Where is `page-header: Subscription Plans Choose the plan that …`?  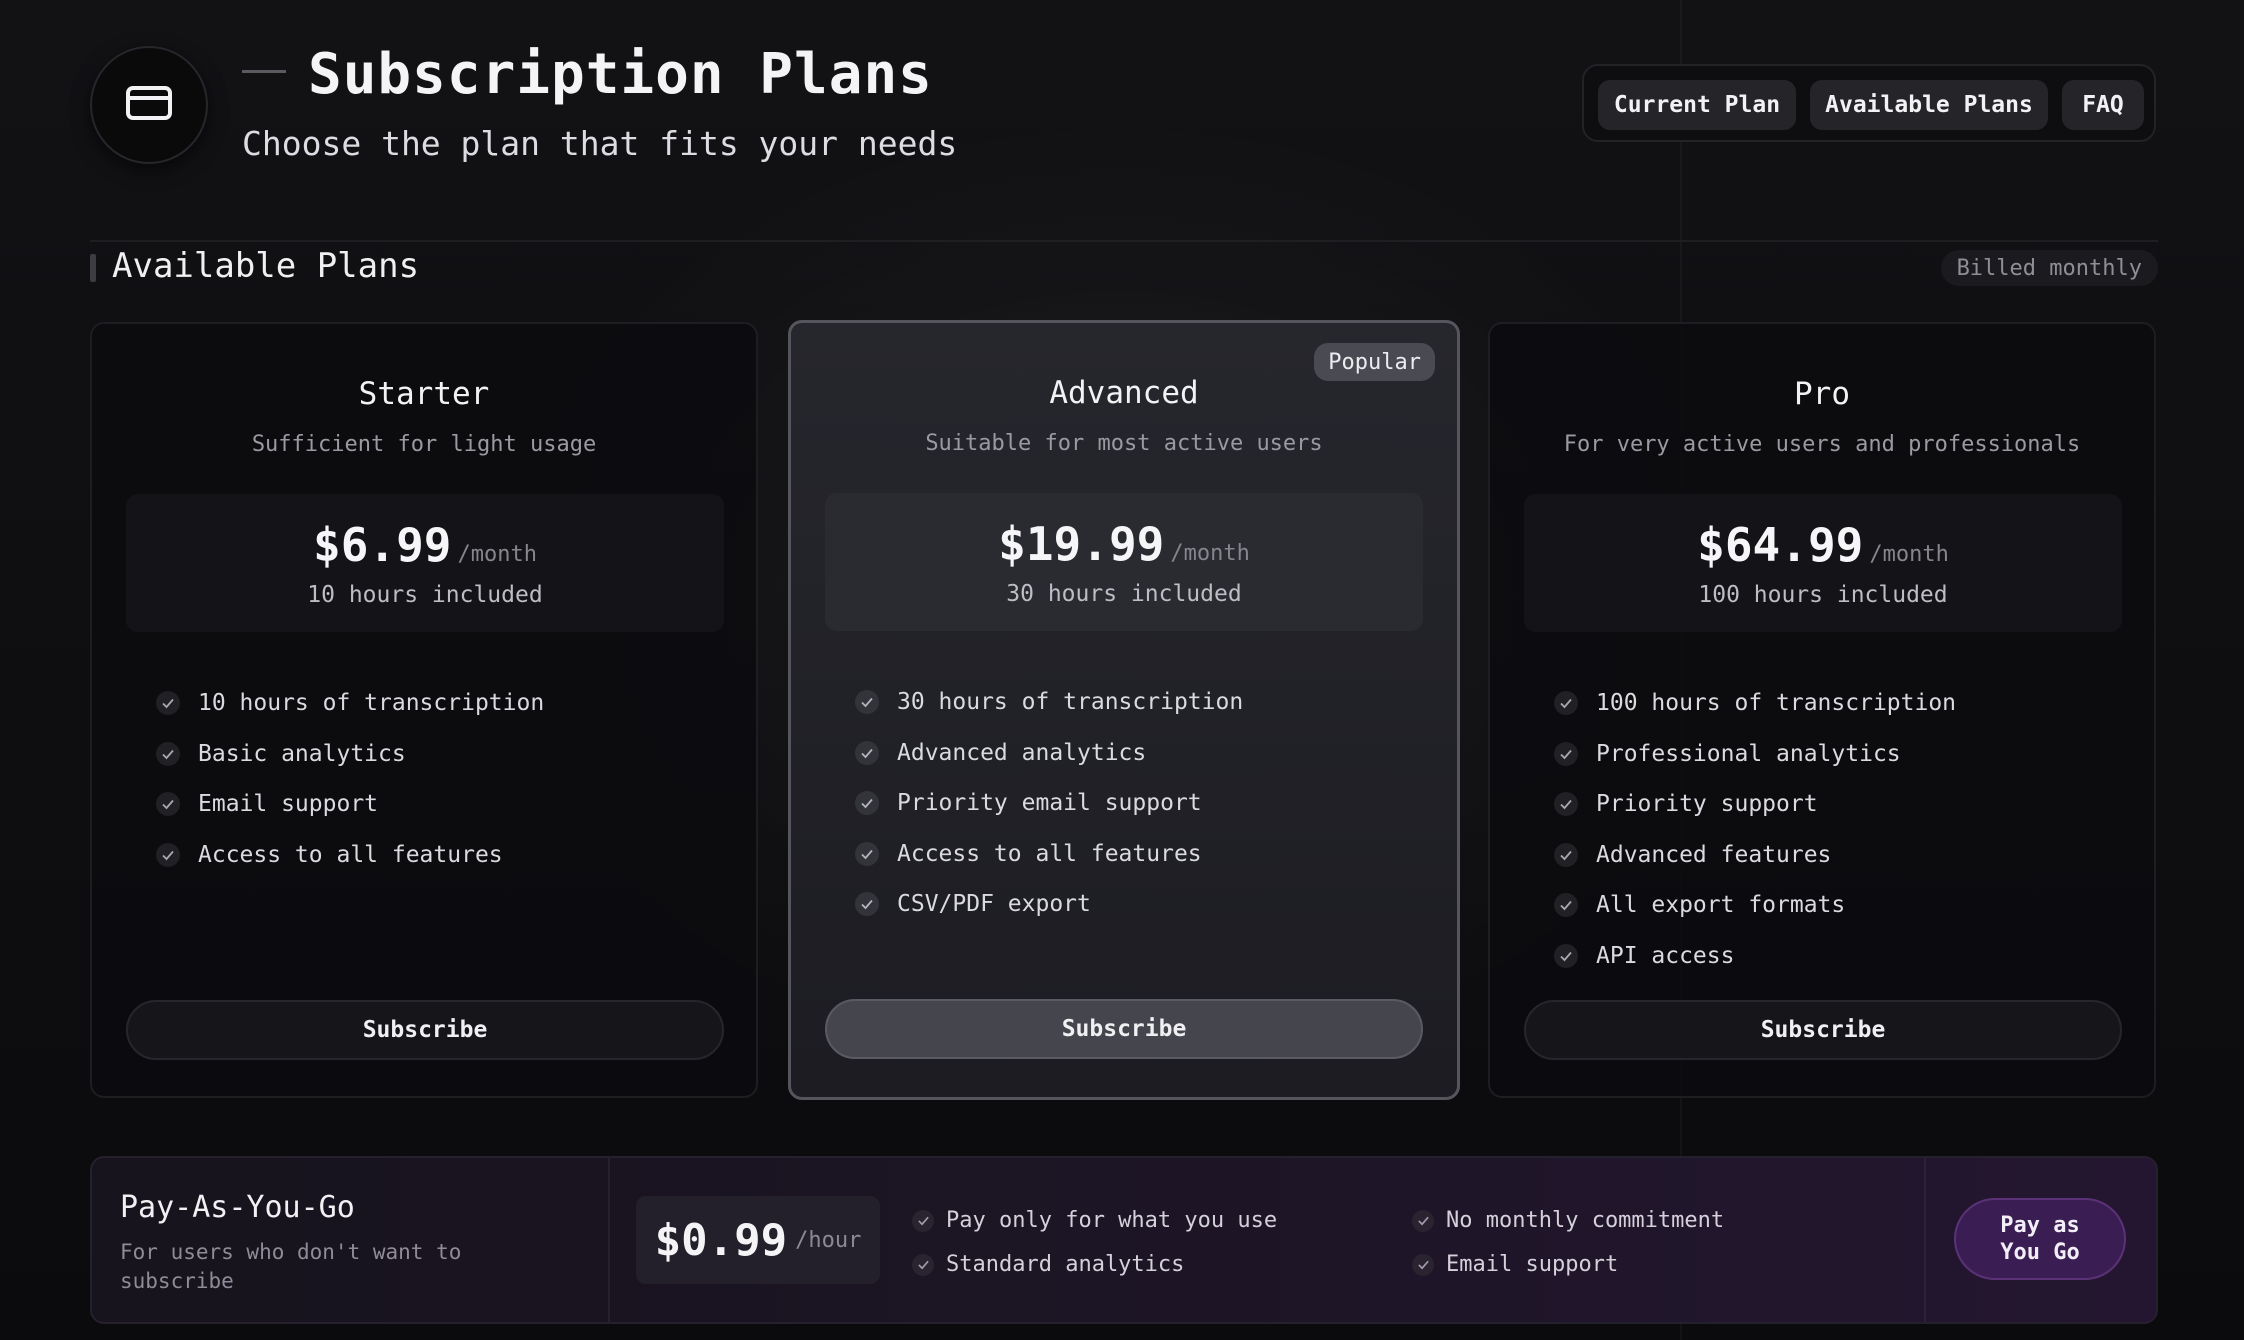
page-header: Subscription Plans Choose the plan that … is located at coordinates (1124, 104).